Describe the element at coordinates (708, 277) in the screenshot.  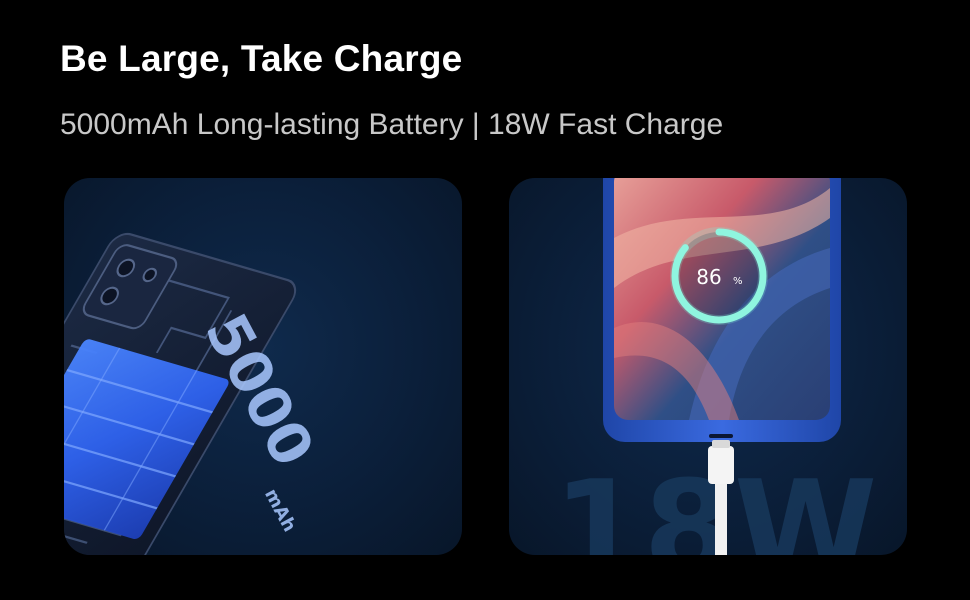
I see `charge-percent-number: 86` at that location.